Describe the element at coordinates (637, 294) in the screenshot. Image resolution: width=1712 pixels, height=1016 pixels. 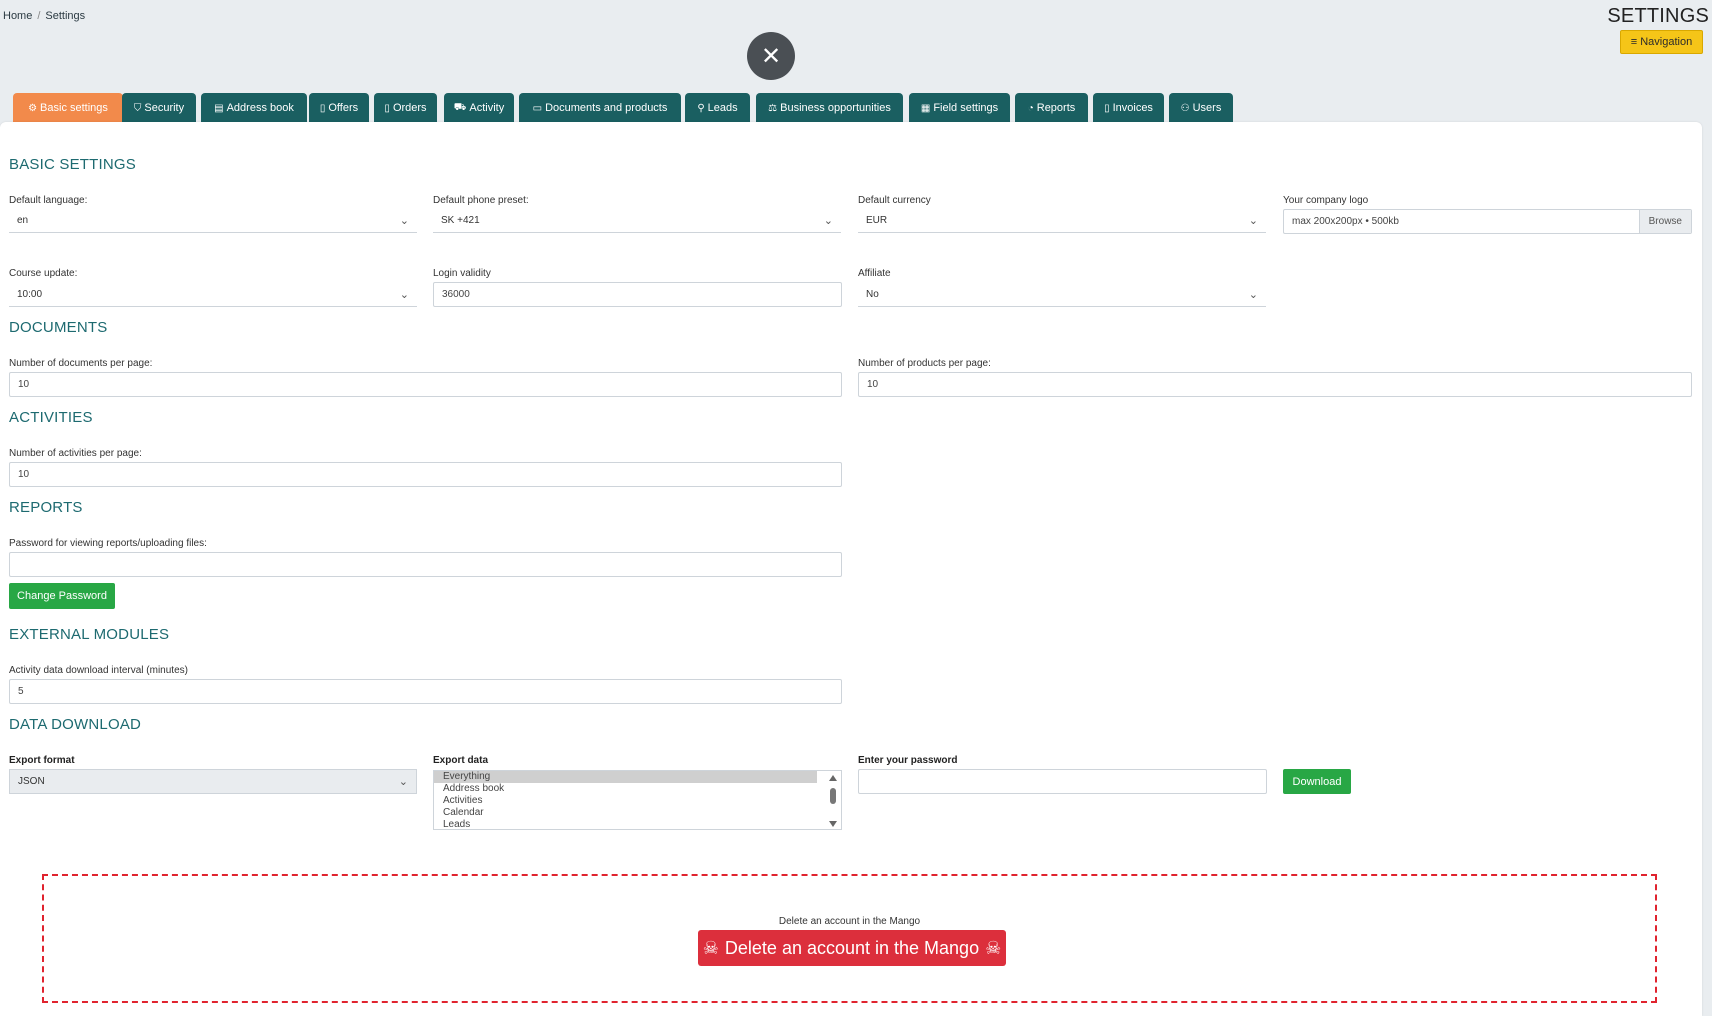
I see `login-validity-input: 36000` at that location.